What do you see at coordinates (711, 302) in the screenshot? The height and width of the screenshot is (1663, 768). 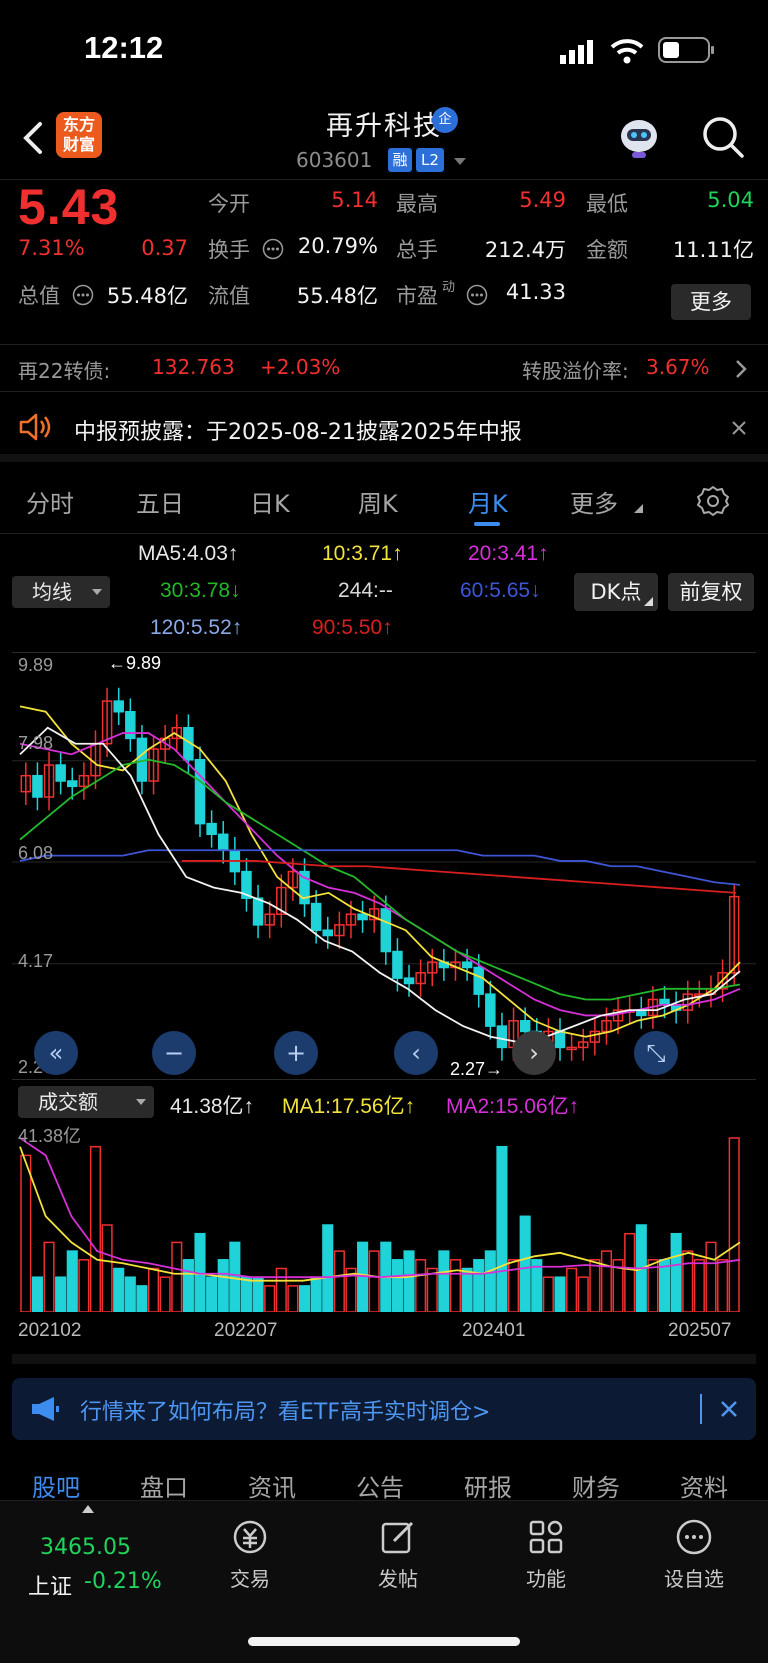 I see `more-button: 更多` at bounding box center [711, 302].